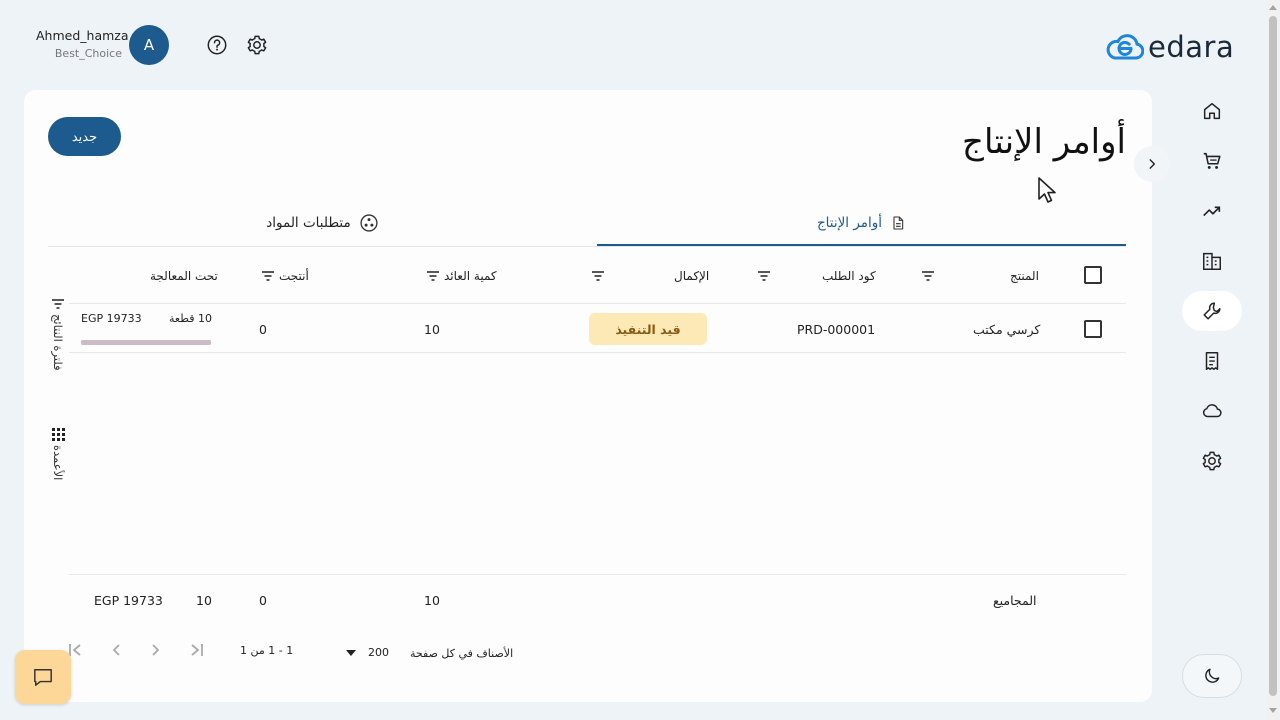 The width and height of the screenshot is (1280, 720). I want to click on sidebar-item-reports, so click(1212, 211).